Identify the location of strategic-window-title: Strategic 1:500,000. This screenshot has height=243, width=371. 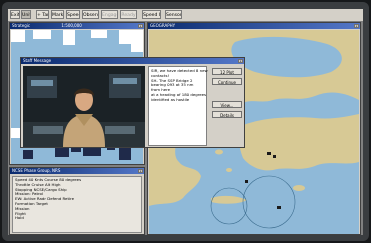
(77, 26).